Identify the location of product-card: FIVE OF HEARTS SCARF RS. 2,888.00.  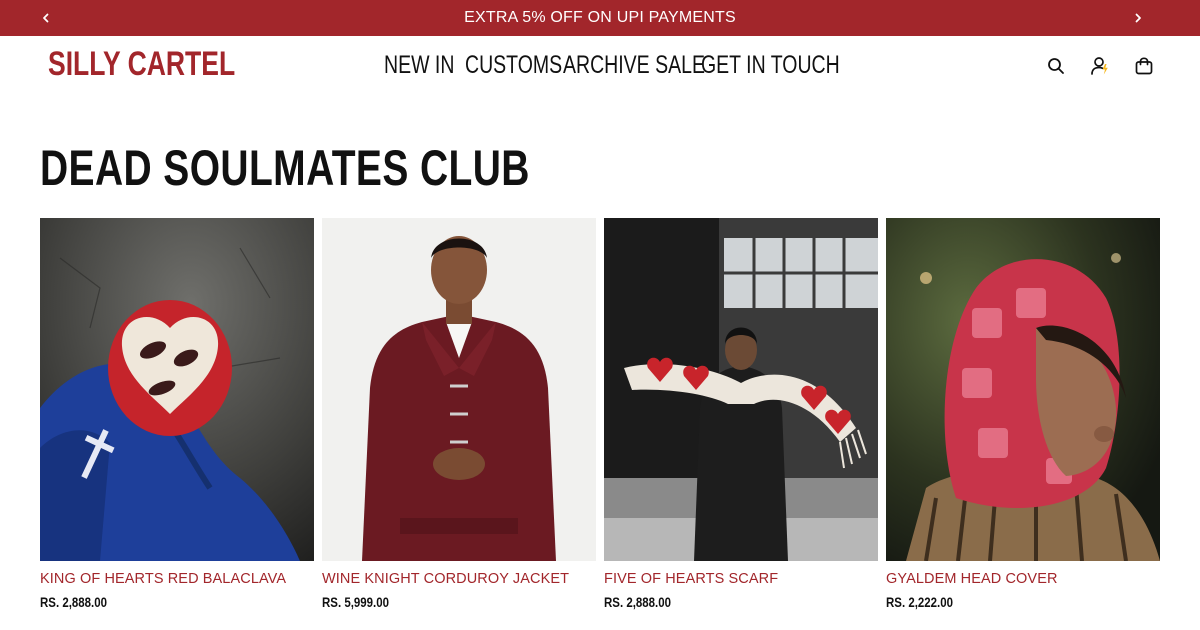
(741, 414).